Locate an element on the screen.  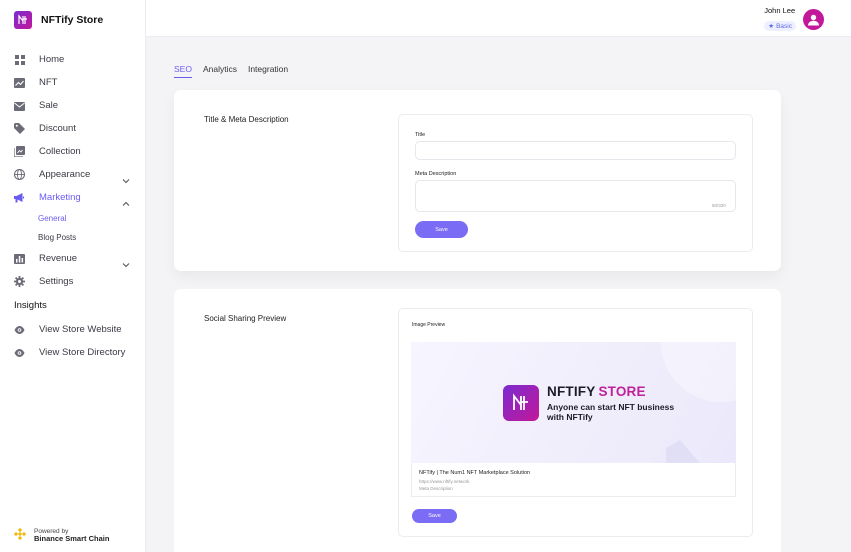
tabs: SEO Analytics Integration is located at coordinates (236, 71).